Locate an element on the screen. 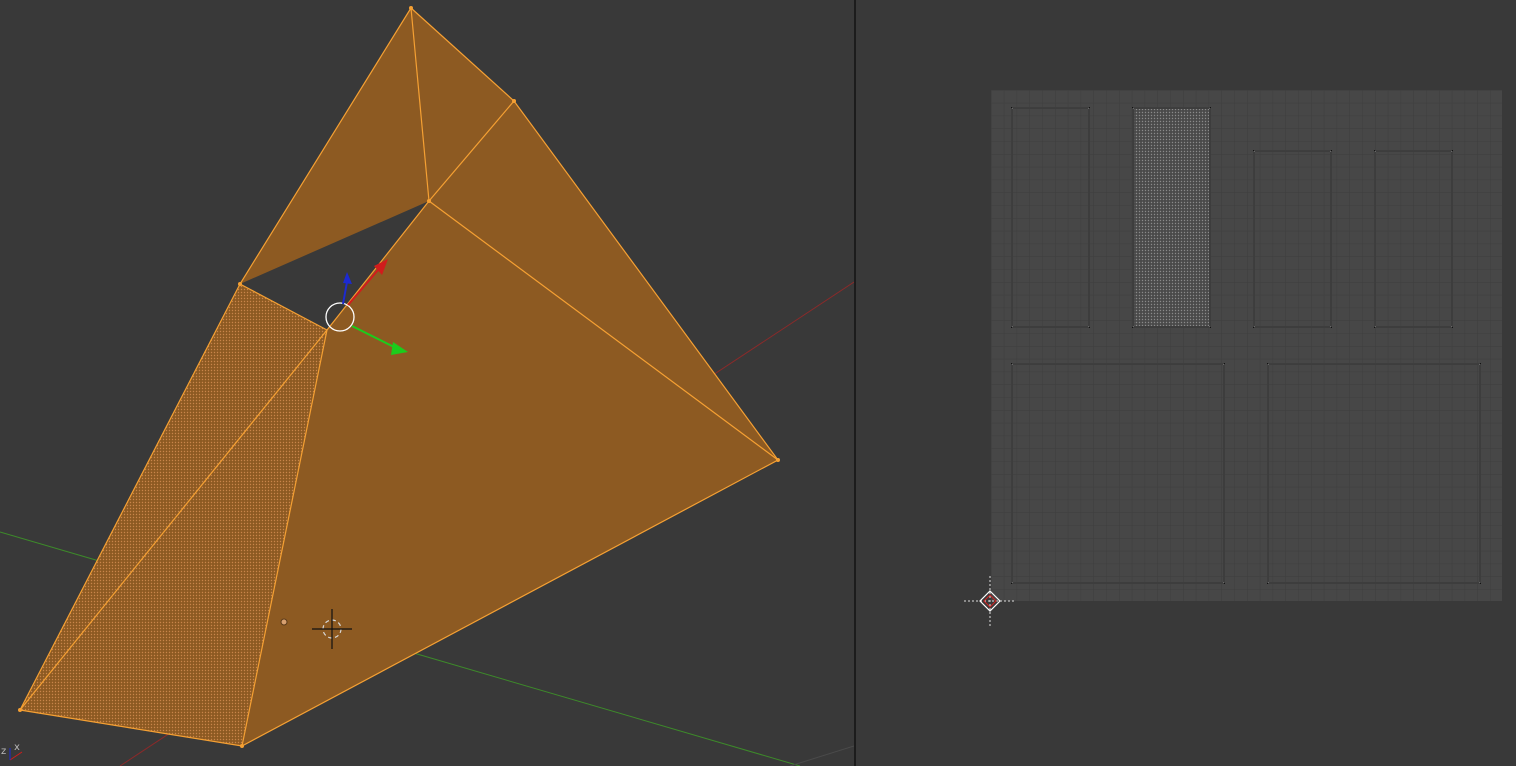 This screenshot has width=1516, height=766. gizmo-z-axis is located at coordinates (345, 293).